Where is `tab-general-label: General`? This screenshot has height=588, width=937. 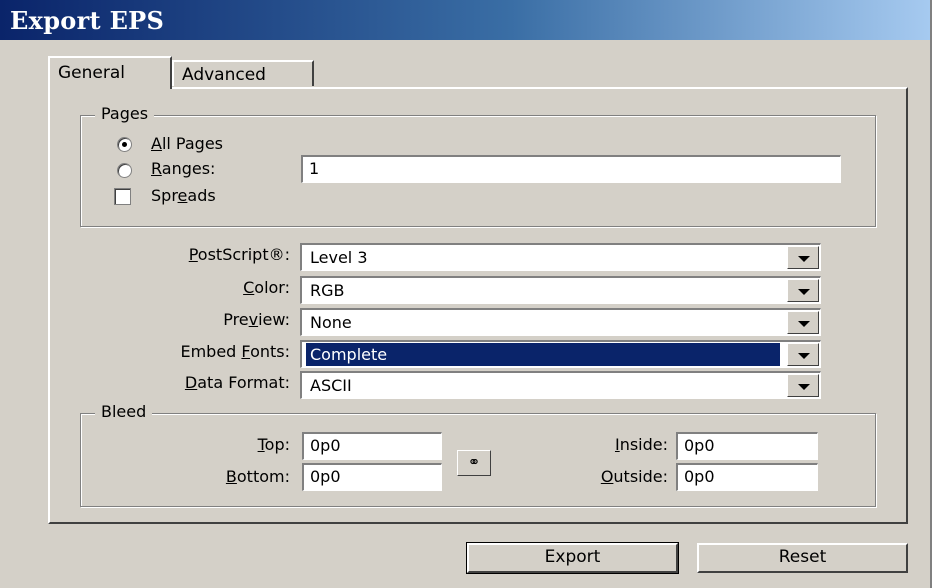 tab-general-label: General is located at coordinates (91, 73).